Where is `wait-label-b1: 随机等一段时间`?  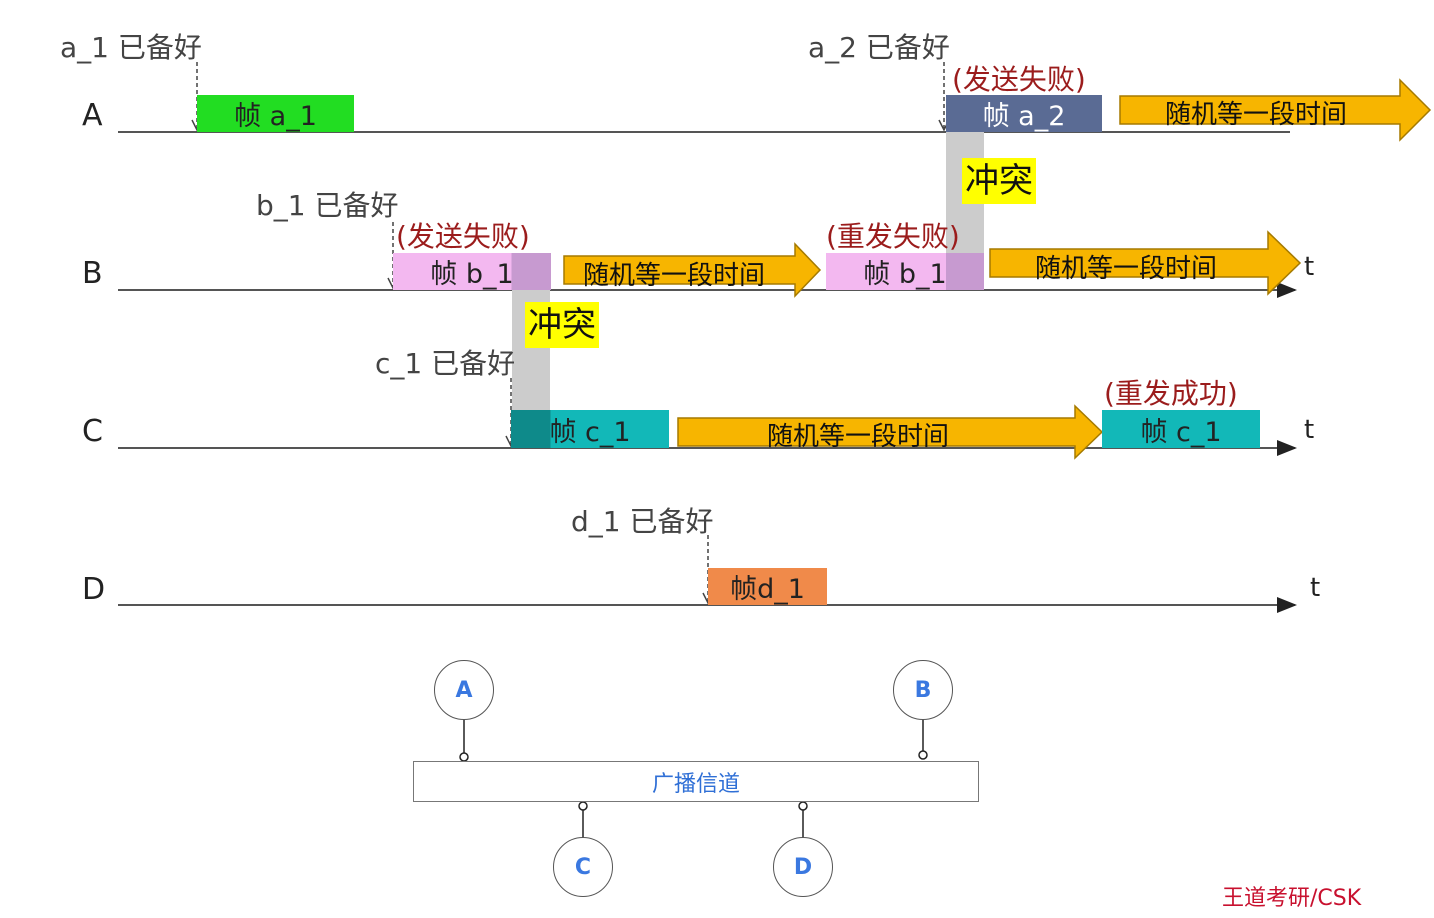
wait-label-b1: 随机等一段时间 is located at coordinates (674, 276).